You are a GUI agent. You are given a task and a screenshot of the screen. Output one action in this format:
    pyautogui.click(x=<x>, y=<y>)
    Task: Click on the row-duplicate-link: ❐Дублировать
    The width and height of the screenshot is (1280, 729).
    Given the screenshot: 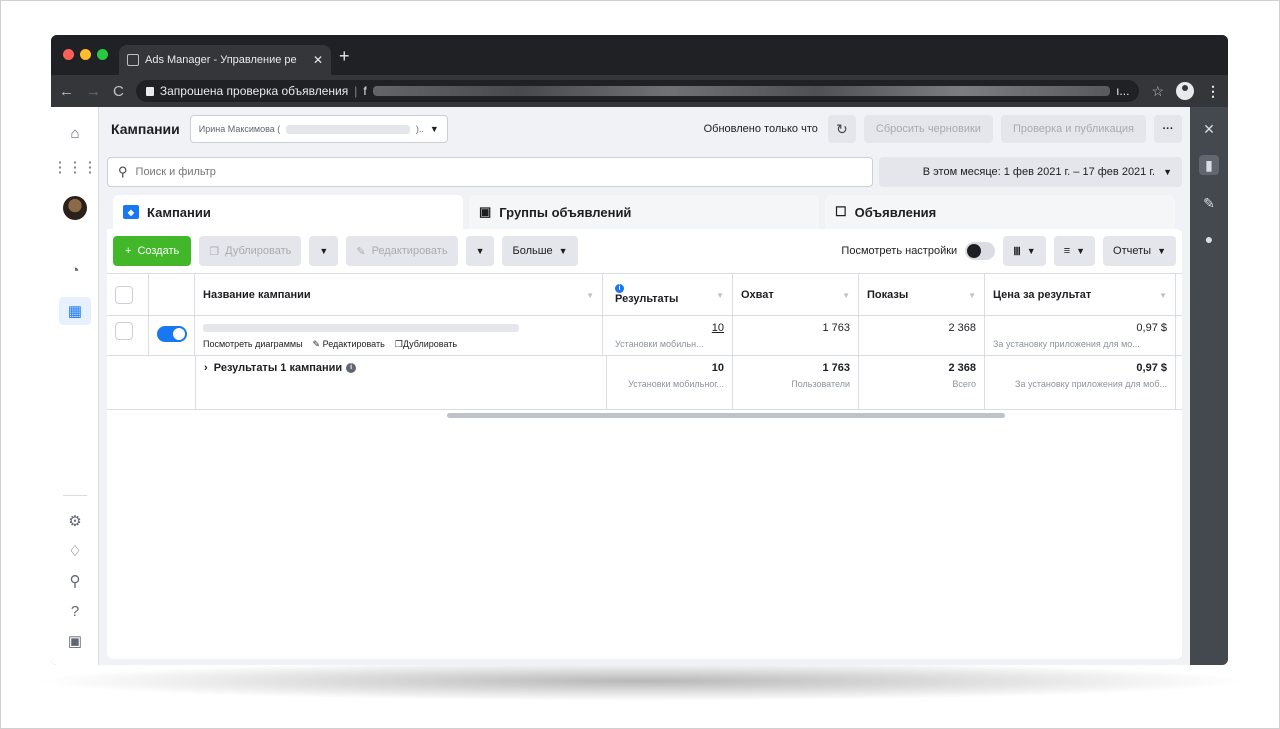 What is the action you would take?
    pyautogui.click(x=426, y=344)
    